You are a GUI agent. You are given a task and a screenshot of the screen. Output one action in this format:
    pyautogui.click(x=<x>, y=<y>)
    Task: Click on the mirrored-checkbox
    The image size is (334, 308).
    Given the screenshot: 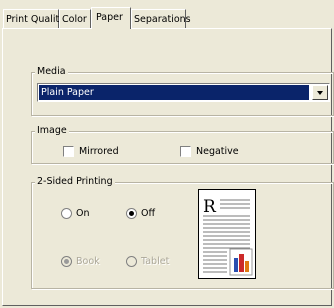 What is the action you would take?
    pyautogui.click(x=68, y=151)
    